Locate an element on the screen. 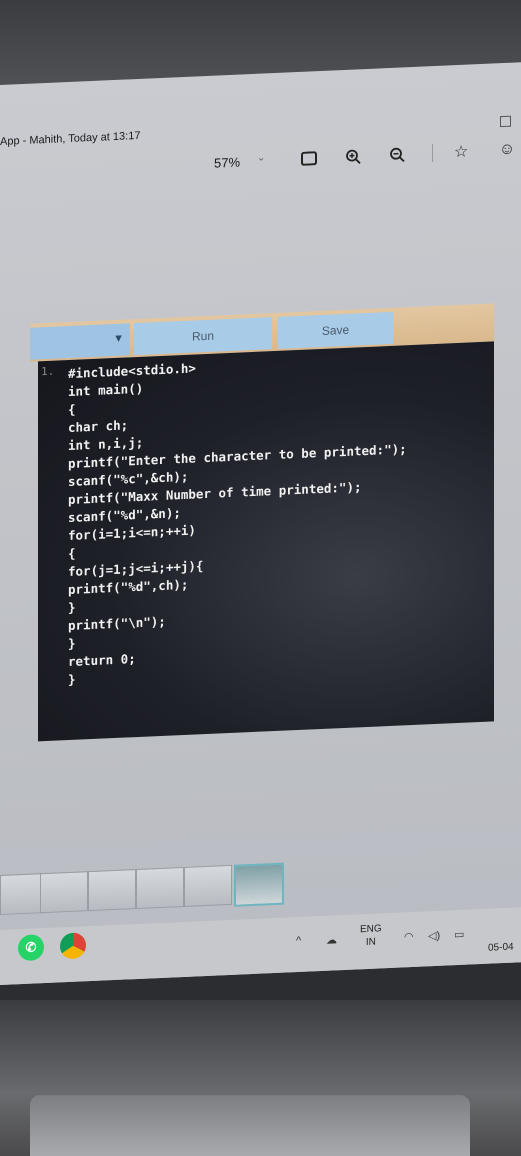 Image resolution: width=521 pixels, height=1156 pixels. thumbnail-active is located at coordinates (259, 884).